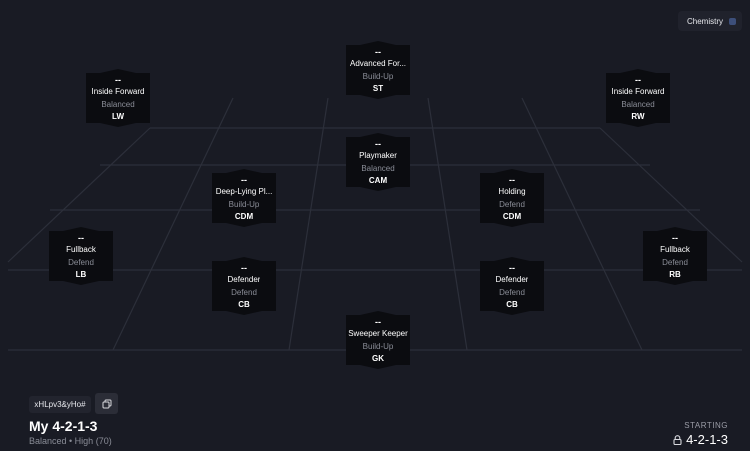 This screenshot has height=451, width=750. What do you see at coordinates (378, 70) in the screenshot?
I see `player-card-st: -- Advanced For... Build-Up ST` at bounding box center [378, 70].